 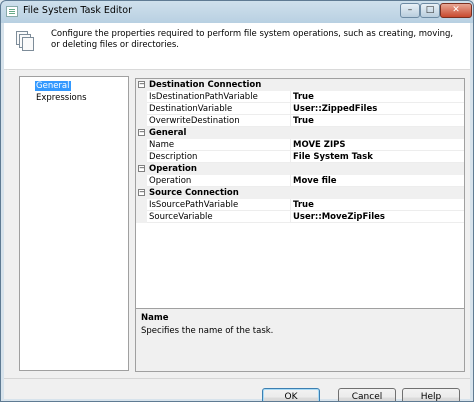 I want to click on property-value: Move file, so click(x=315, y=181).